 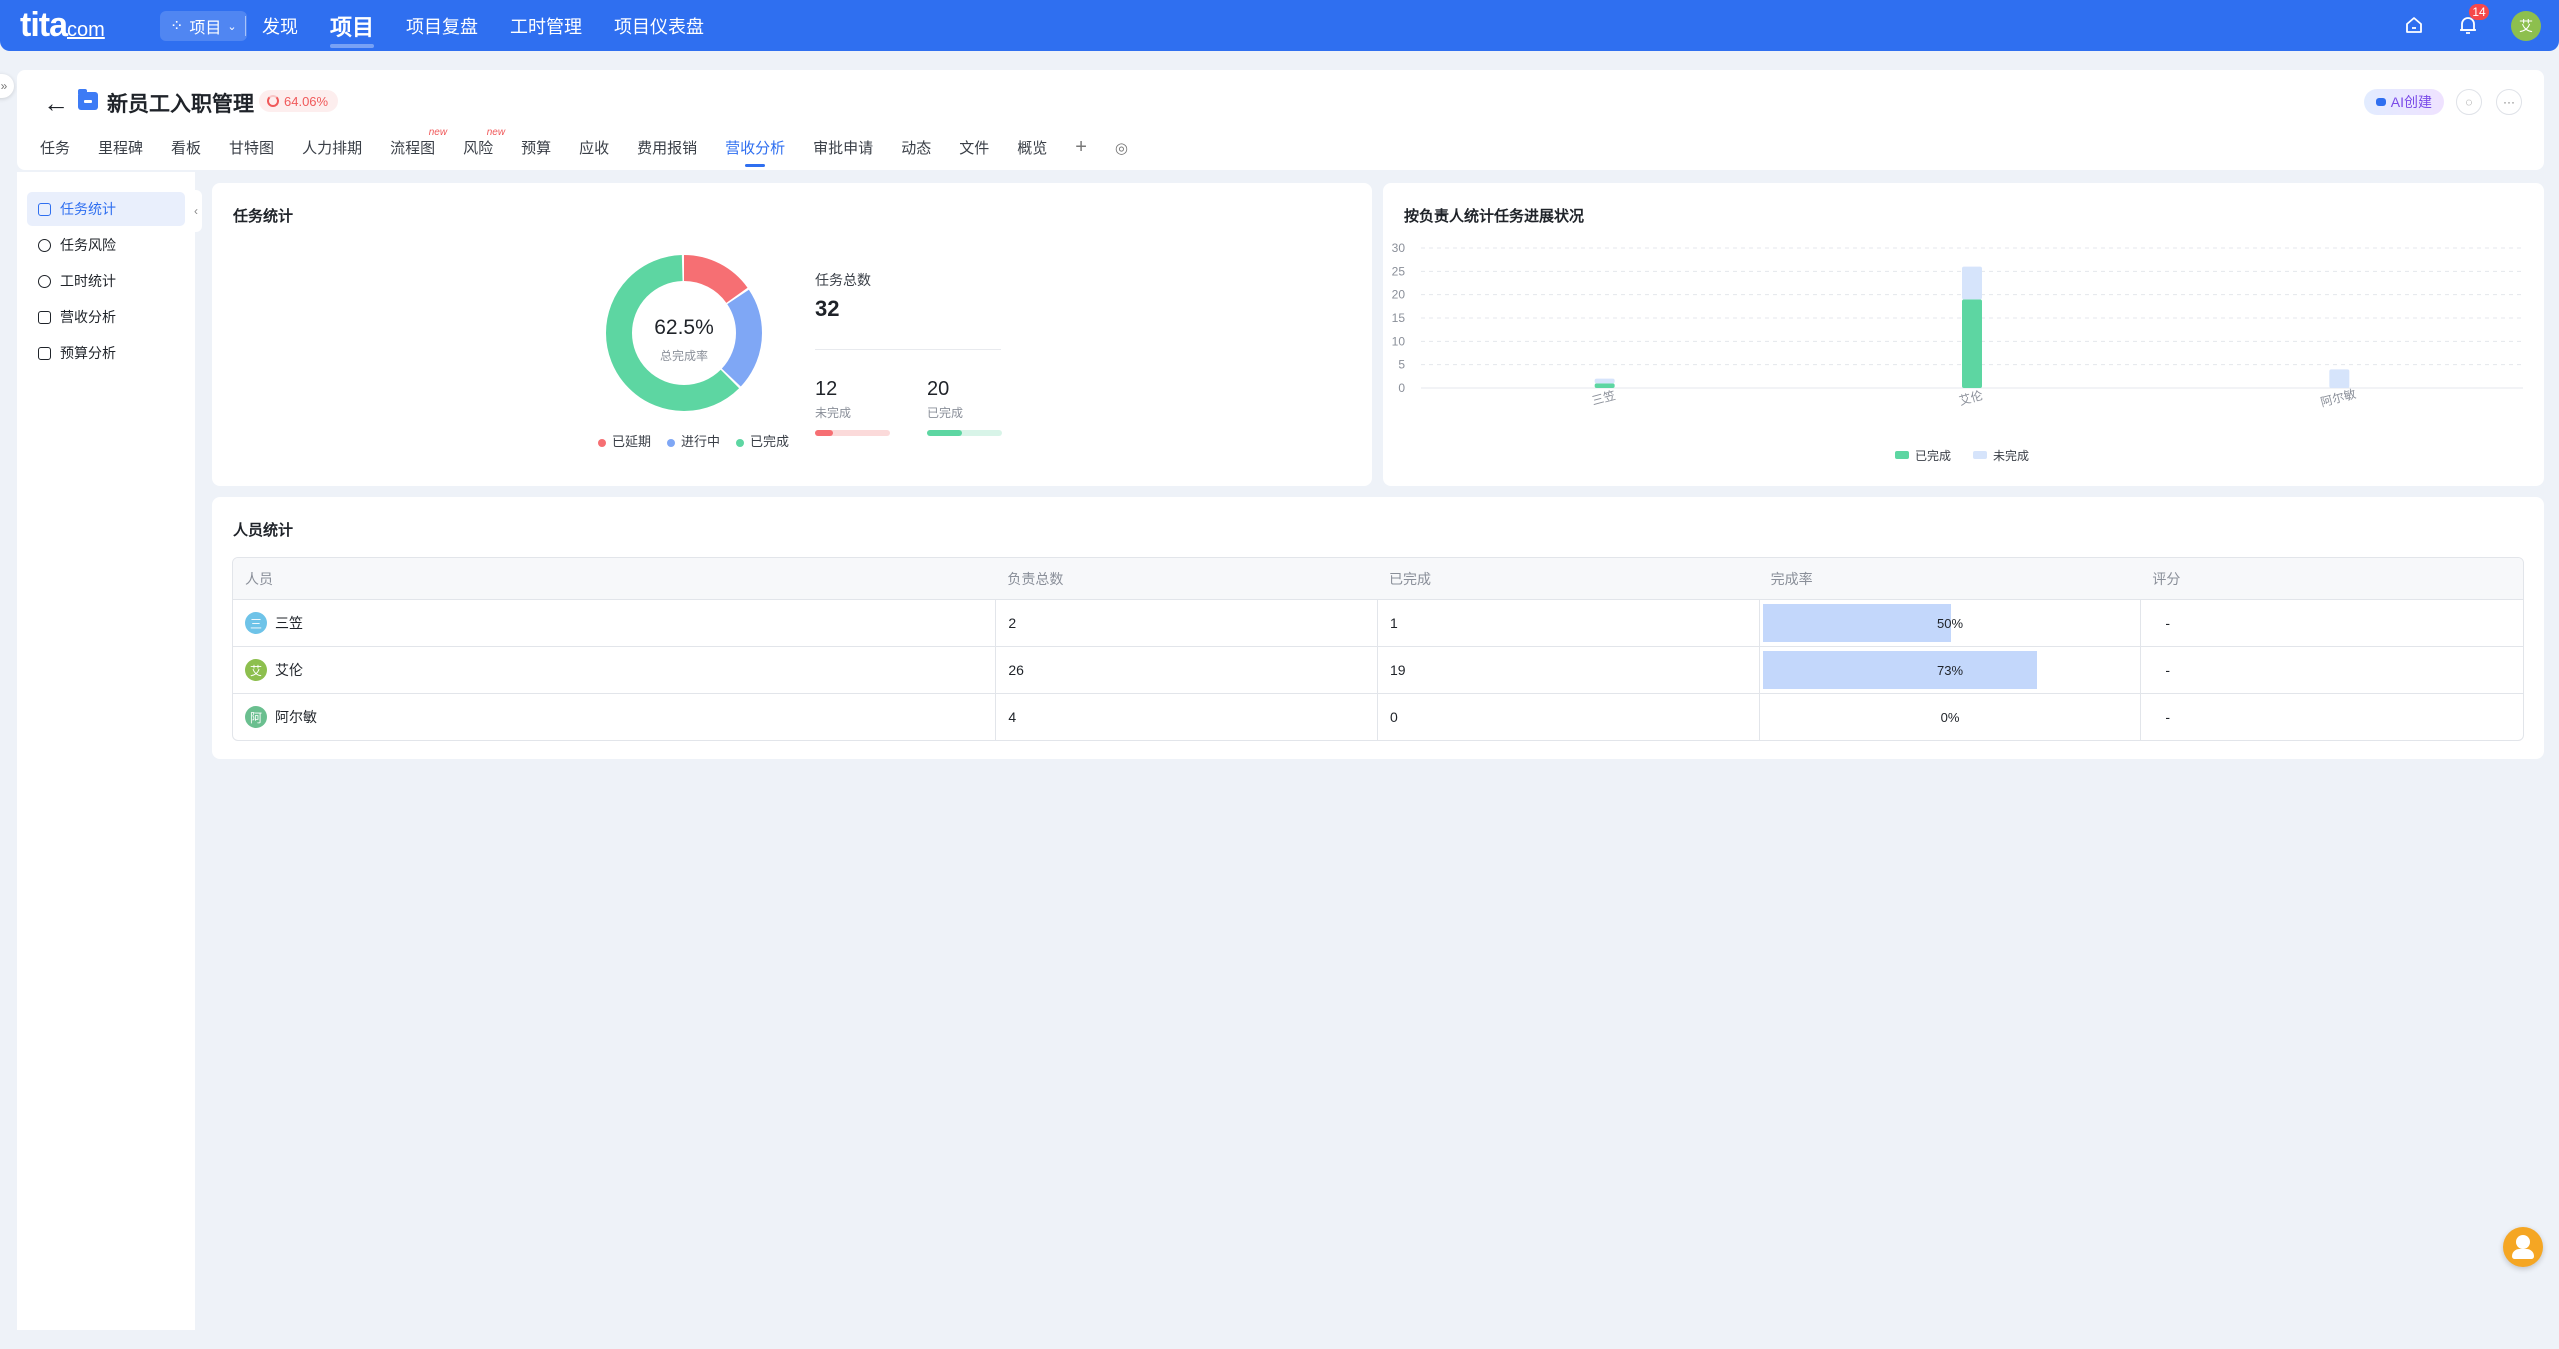 What do you see at coordinates (1950, 623) in the screenshot?
I see `rate-text: 50%` at bounding box center [1950, 623].